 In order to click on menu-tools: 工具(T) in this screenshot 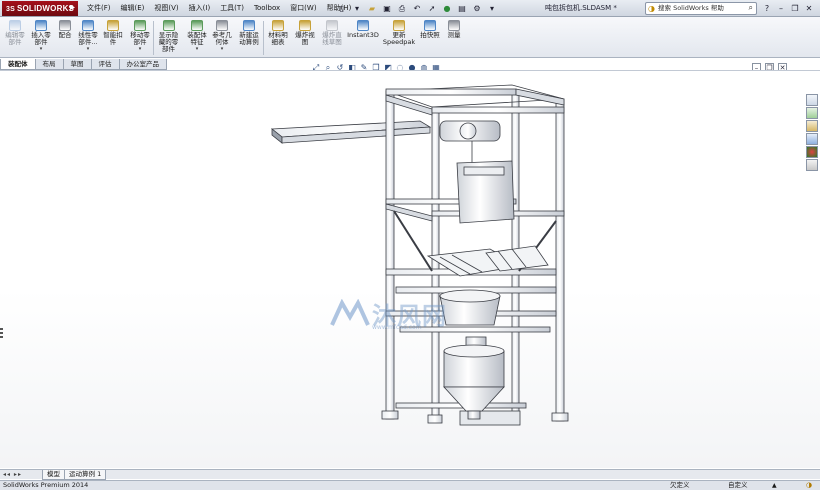, I will do `click(232, 8)`.